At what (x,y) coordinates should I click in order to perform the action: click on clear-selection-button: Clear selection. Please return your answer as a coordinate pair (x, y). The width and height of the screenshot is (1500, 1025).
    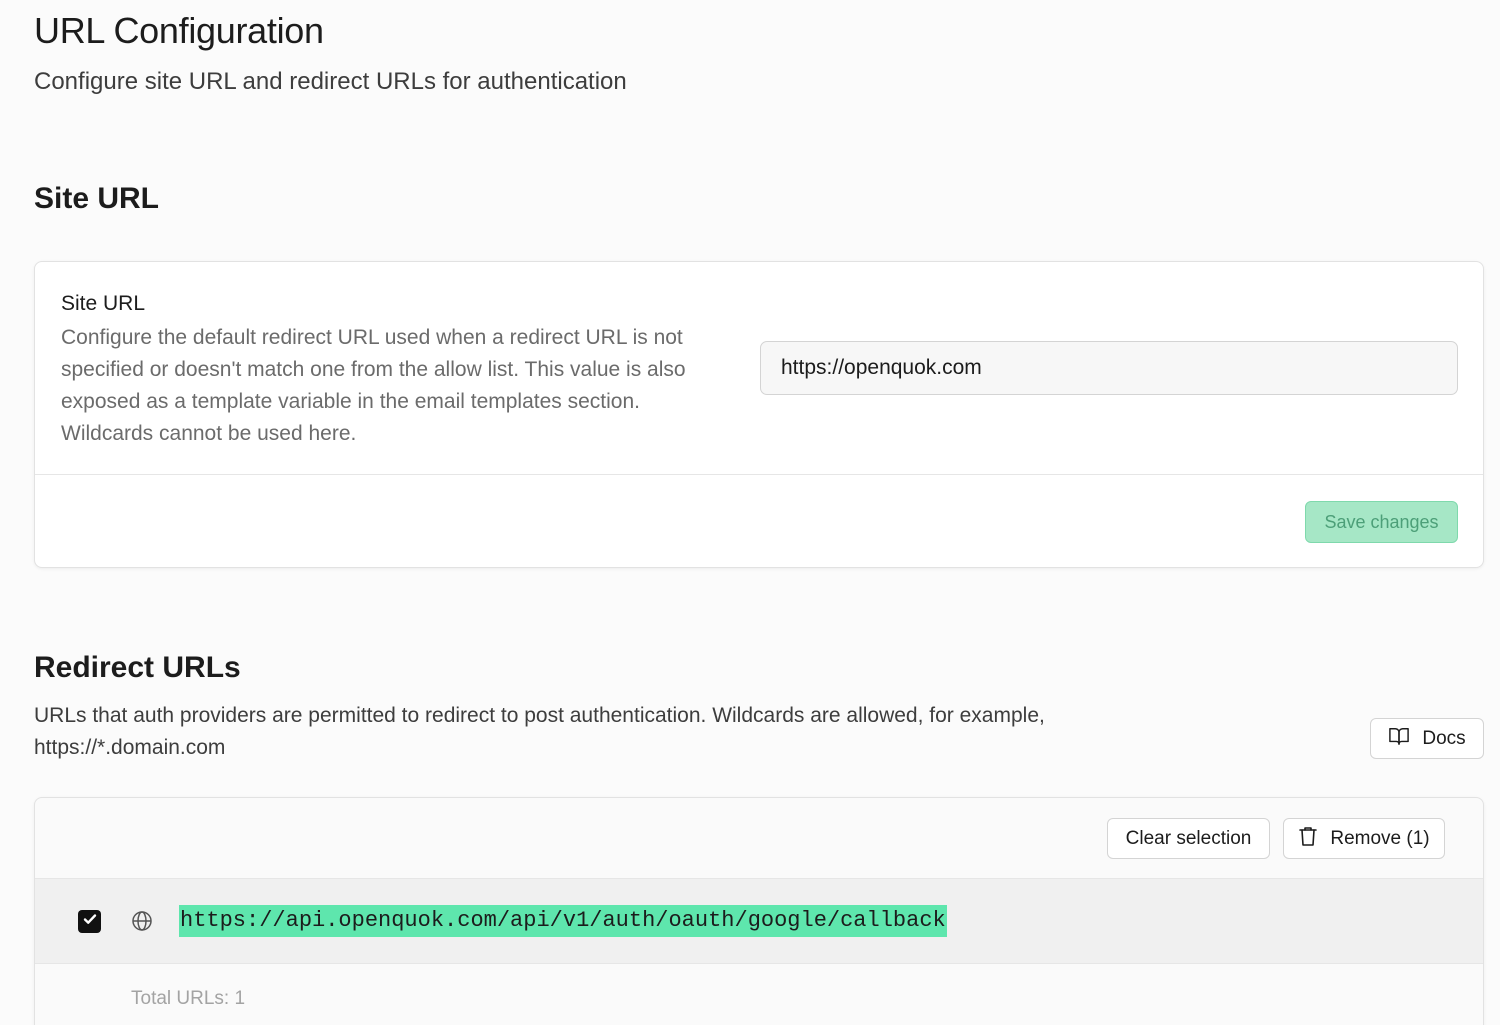
    Looking at the image, I should click on (1188, 838).